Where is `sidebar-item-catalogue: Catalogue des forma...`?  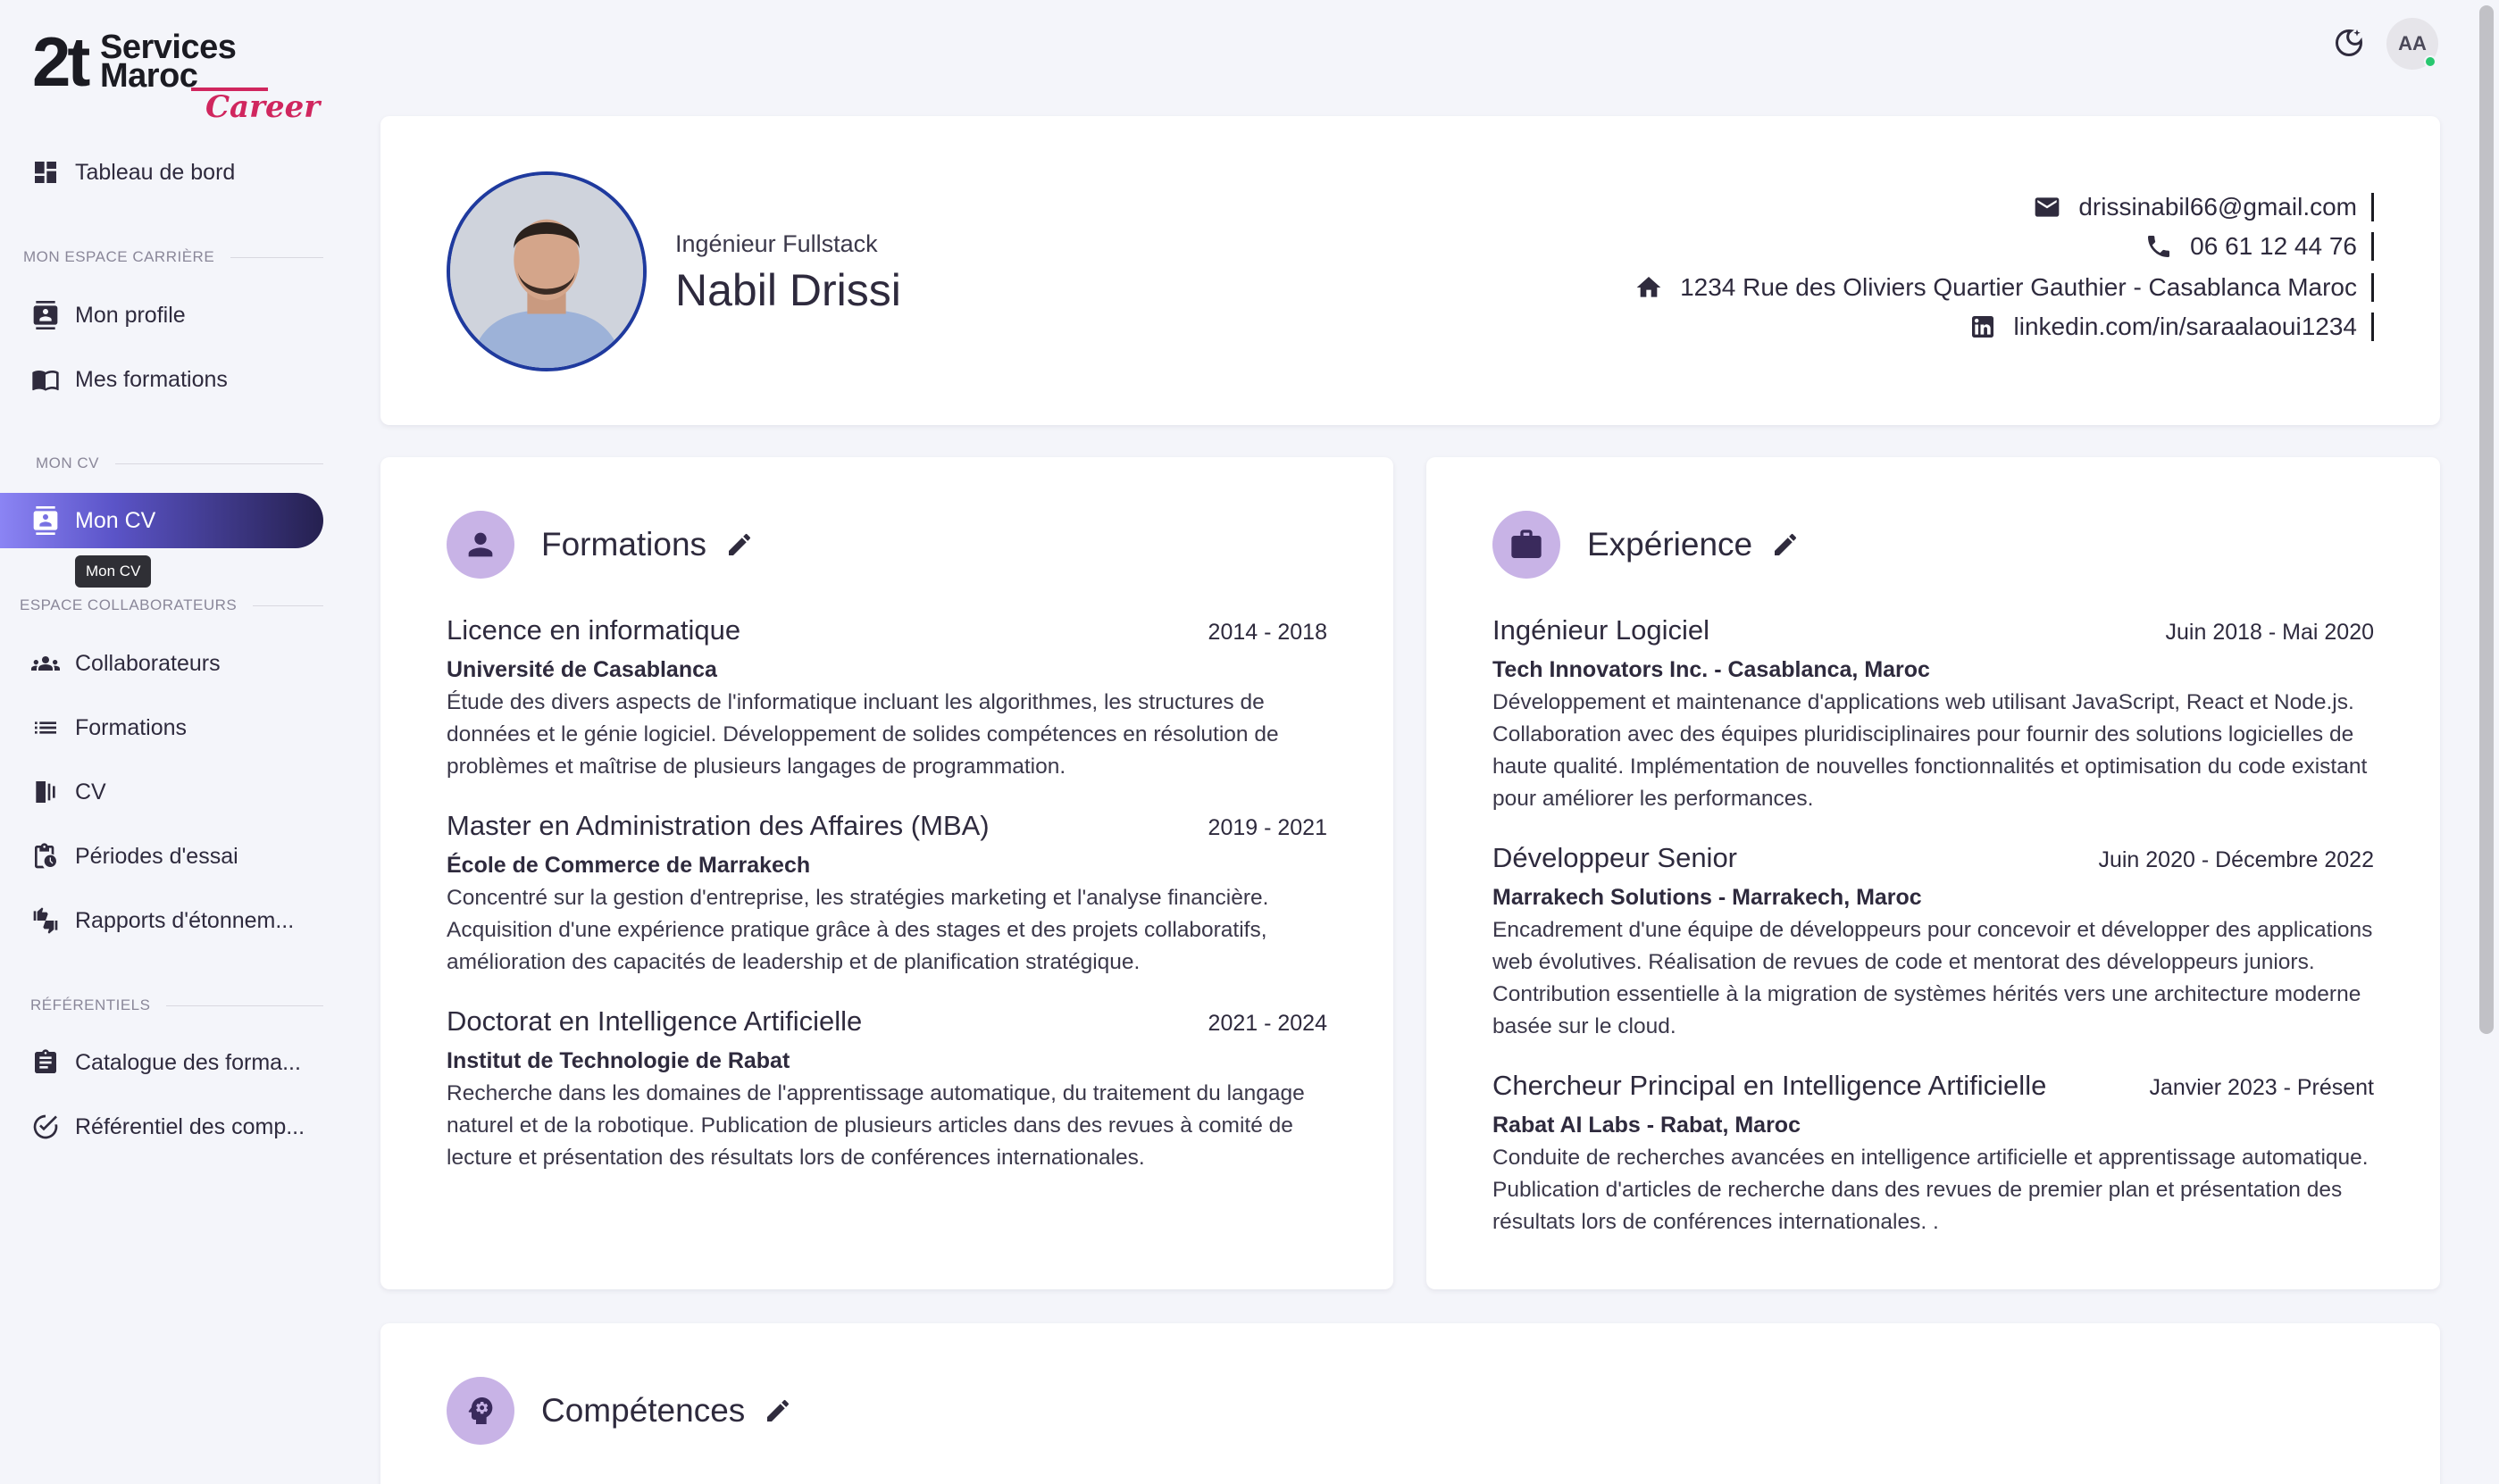
sidebar-item-catalogue: Catalogue des forma... is located at coordinates (161, 1062).